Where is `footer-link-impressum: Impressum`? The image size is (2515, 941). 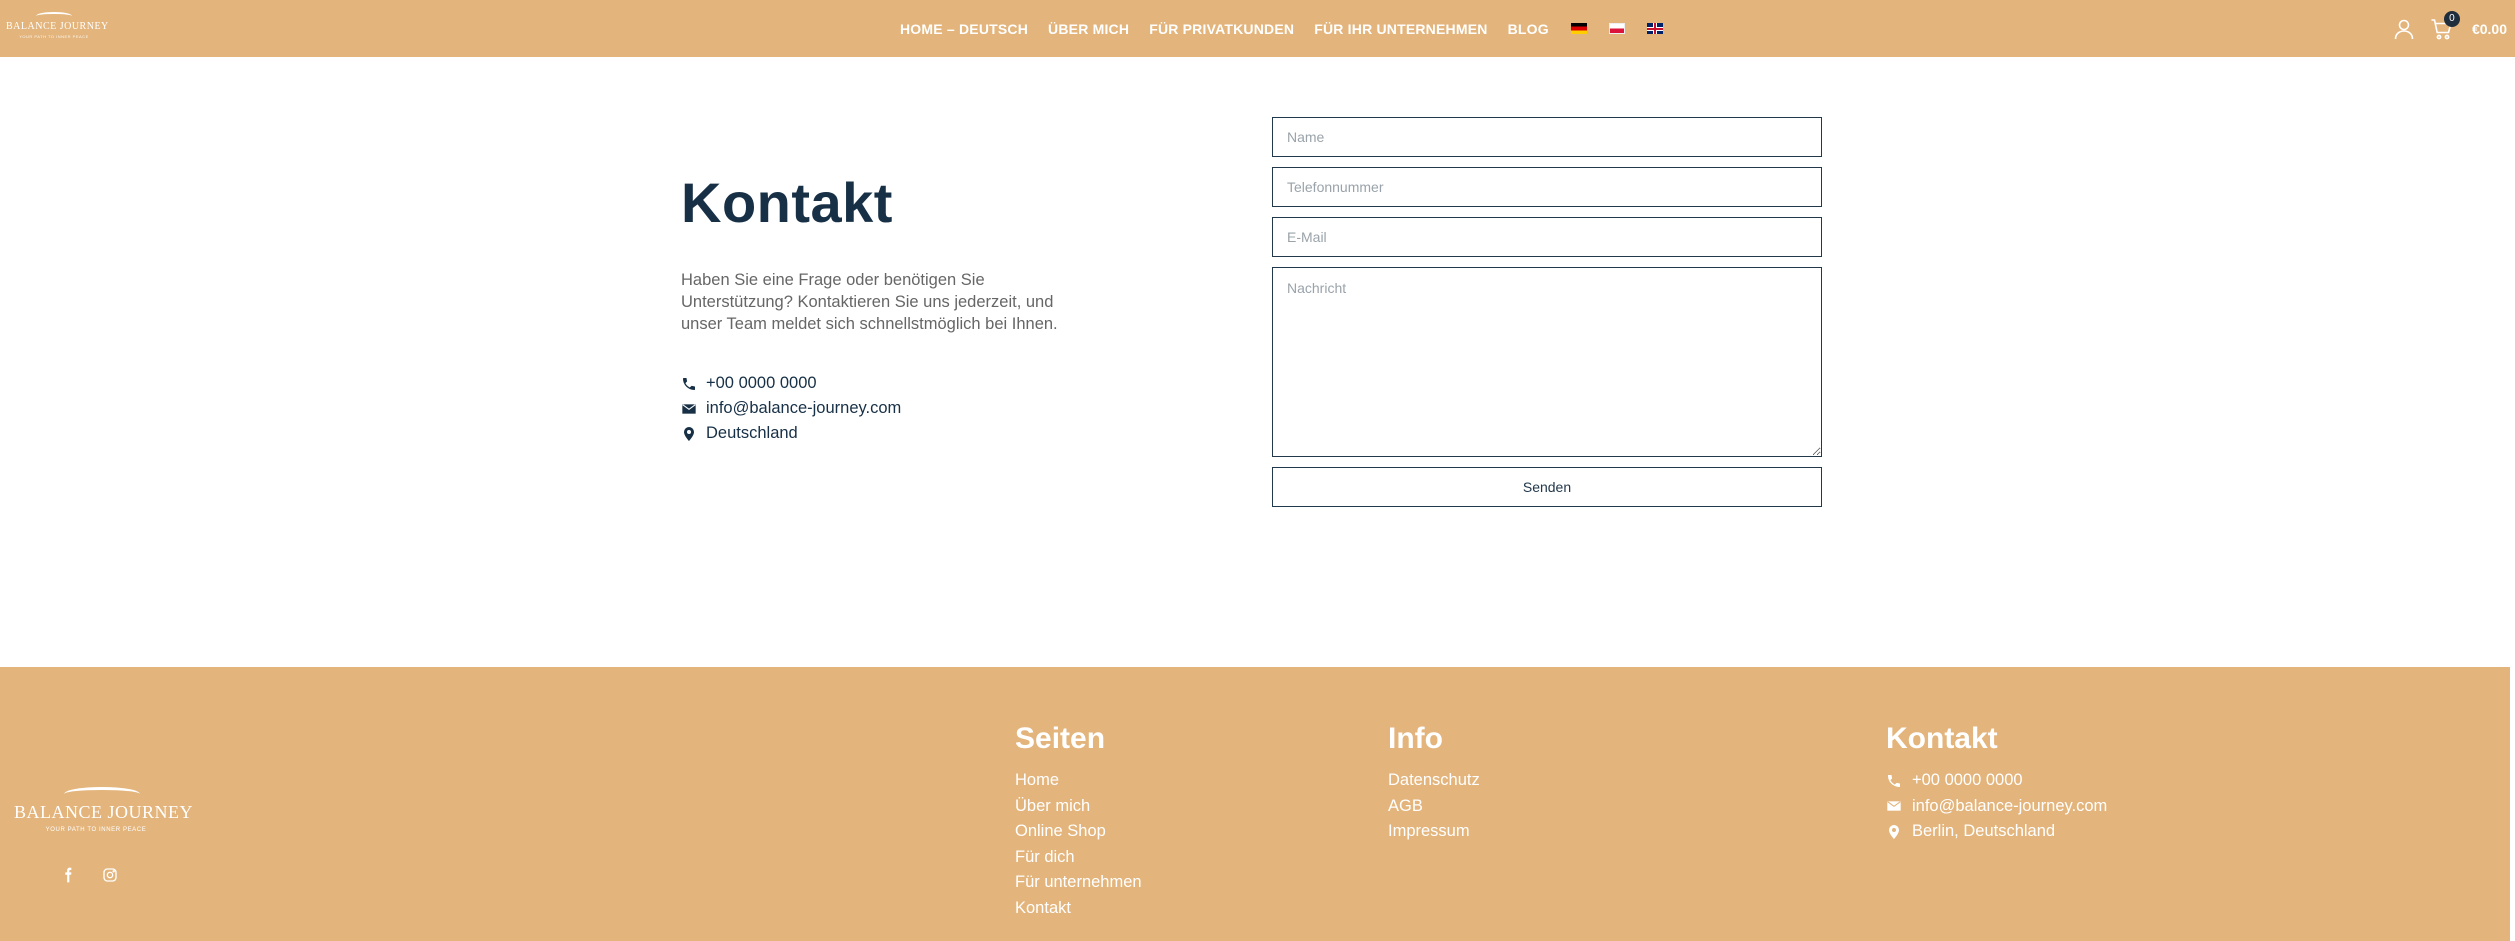 footer-link-impressum: Impressum is located at coordinates (1434, 832).